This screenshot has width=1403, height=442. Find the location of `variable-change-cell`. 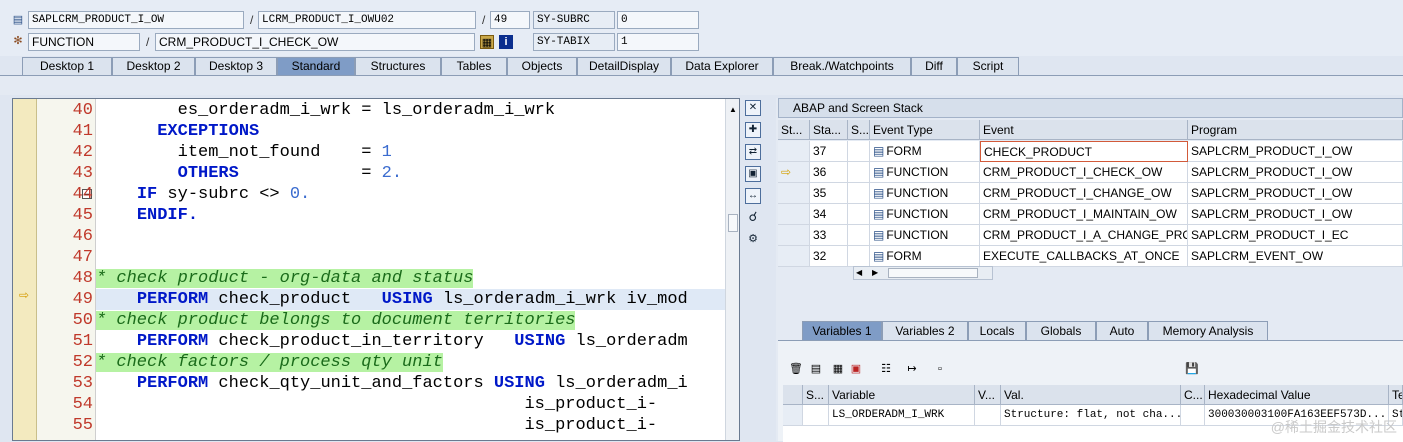

variable-change-cell is located at coordinates (1193, 415).